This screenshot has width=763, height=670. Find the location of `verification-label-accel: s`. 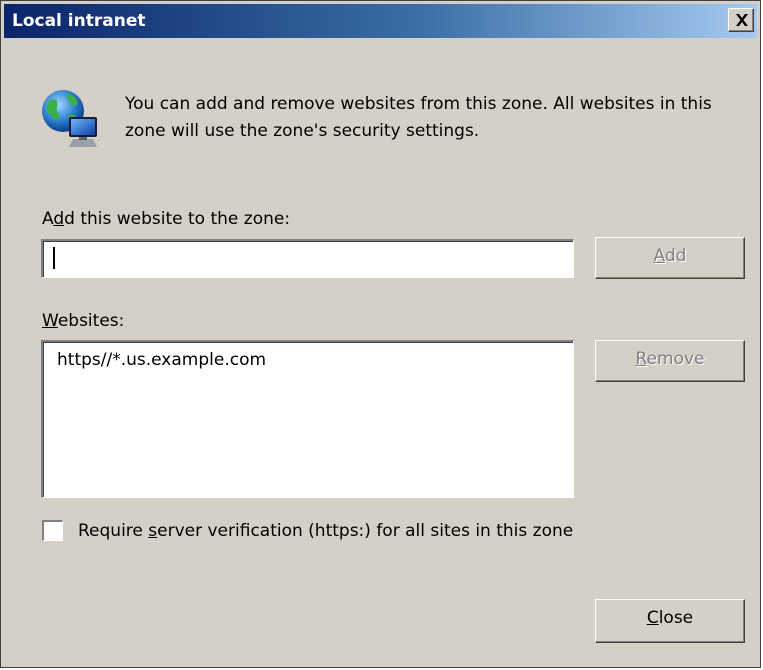

verification-label-accel: s is located at coordinates (153, 531).